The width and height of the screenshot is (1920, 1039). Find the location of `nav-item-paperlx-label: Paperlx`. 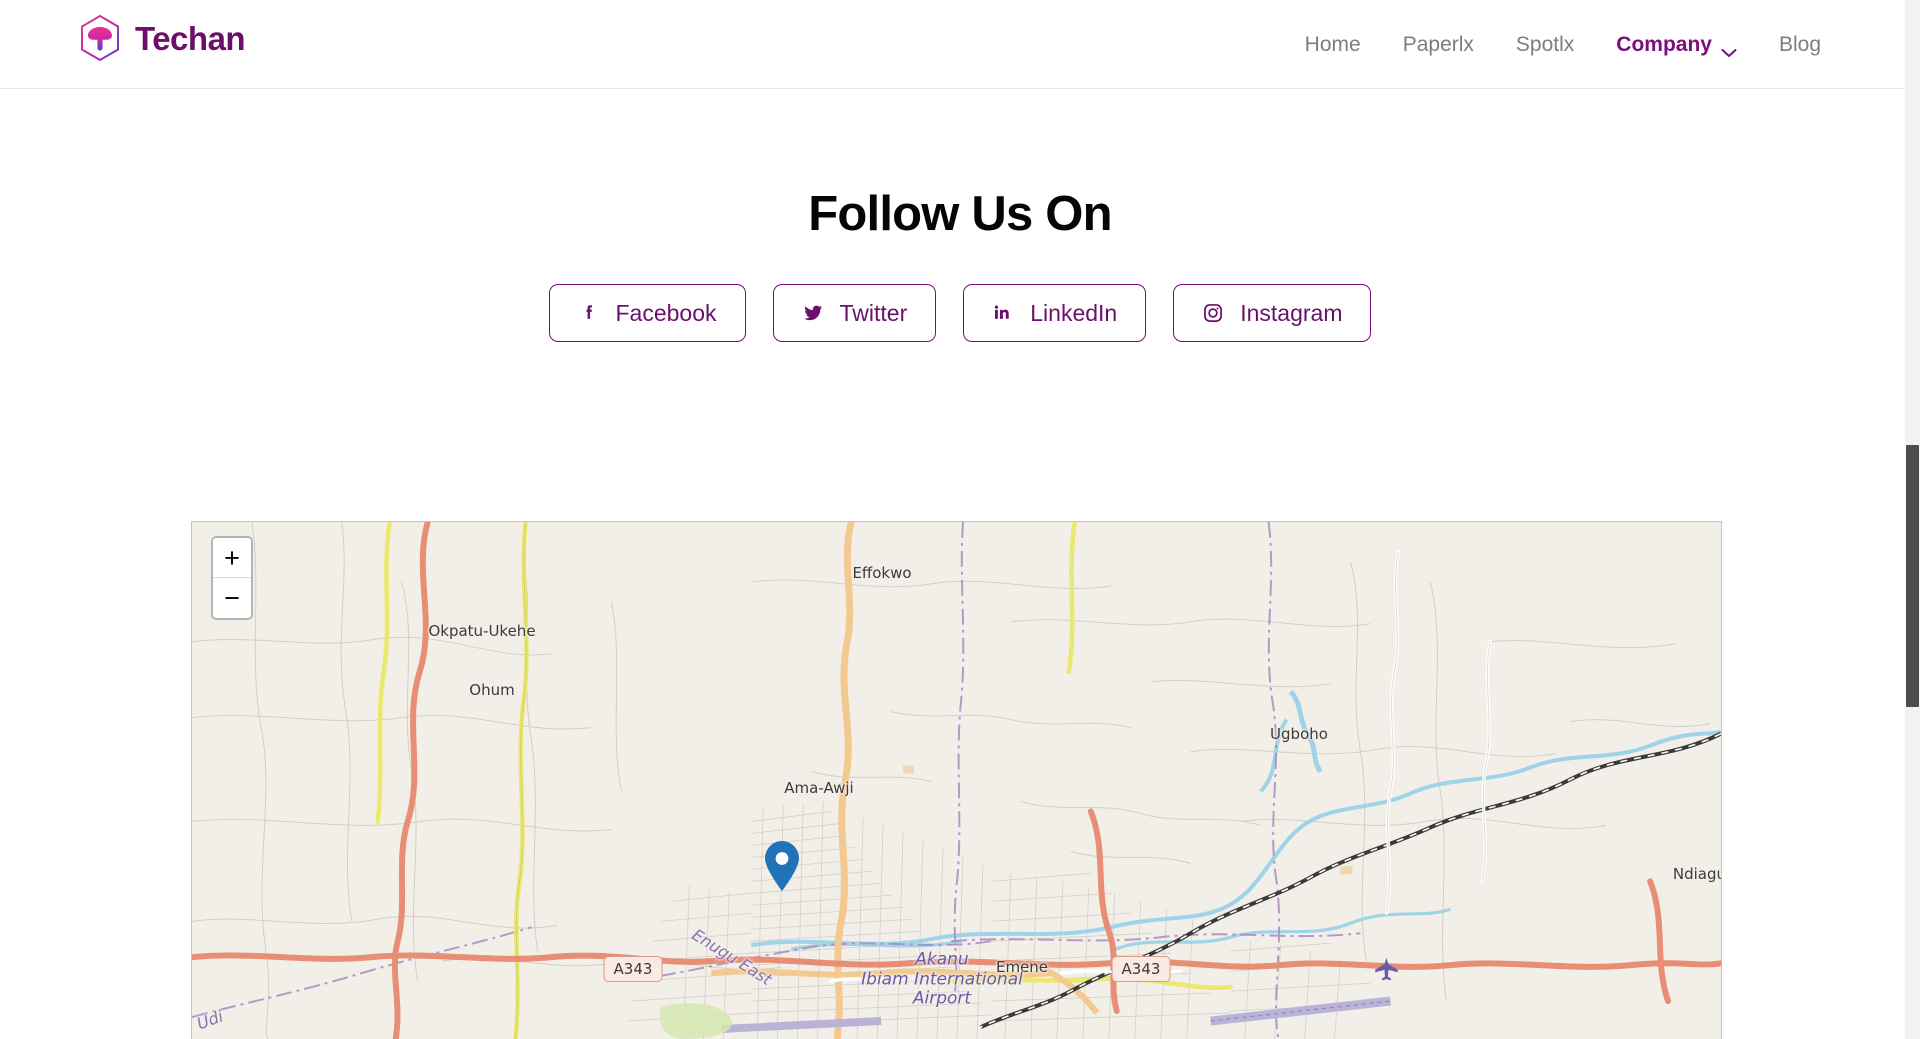

nav-item-paperlx-label: Paperlx is located at coordinates (1438, 44).